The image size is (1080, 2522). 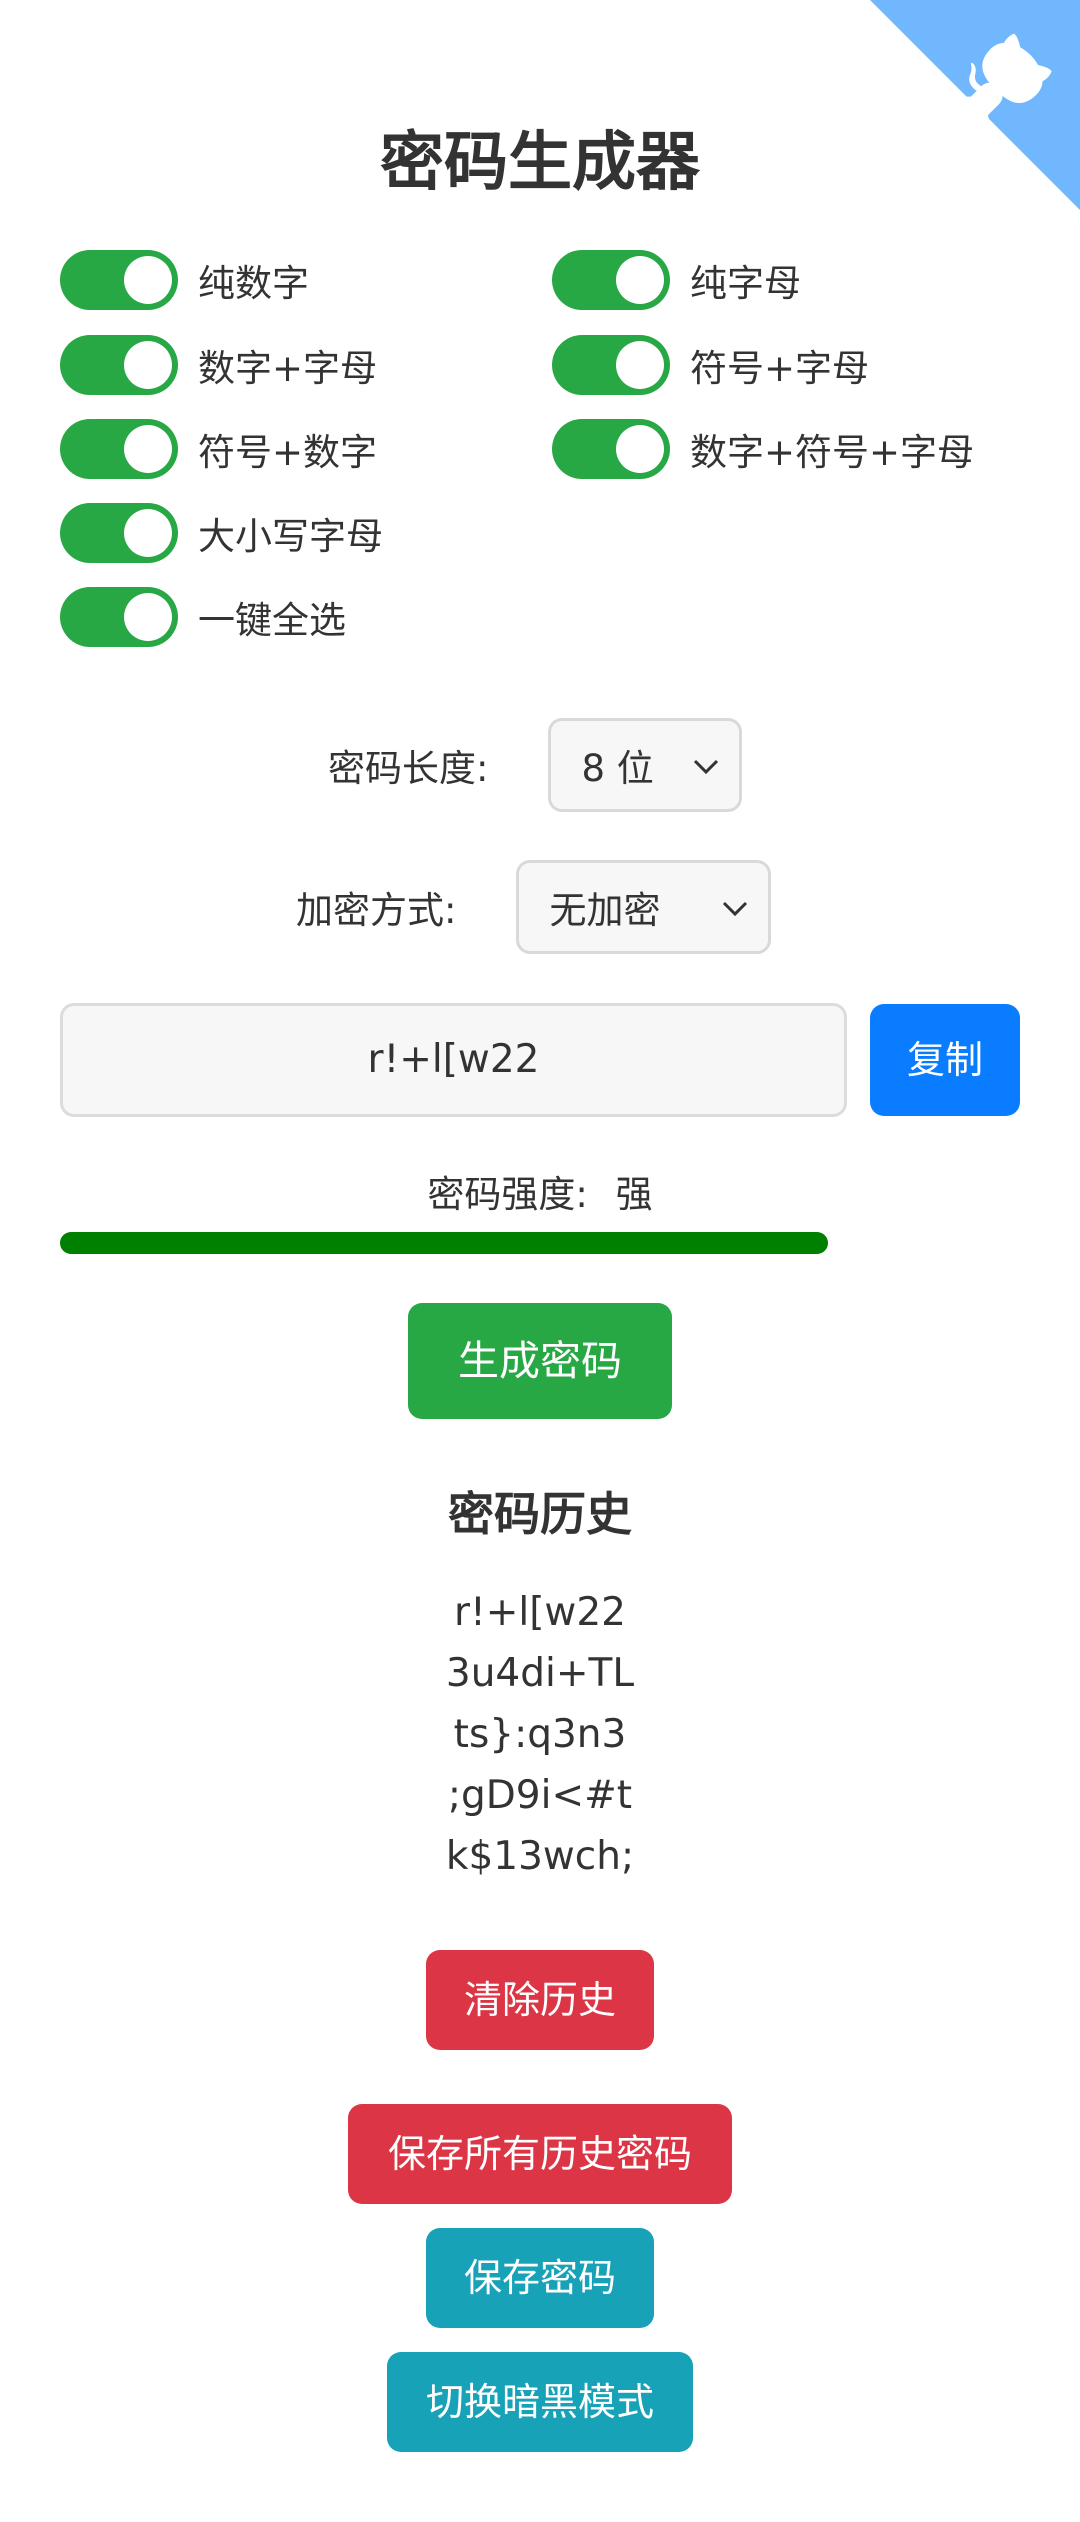 What do you see at coordinates (945, 1060) in the screenshot?
I see `copy-button: 复制` at bounding box center [945, 1060].